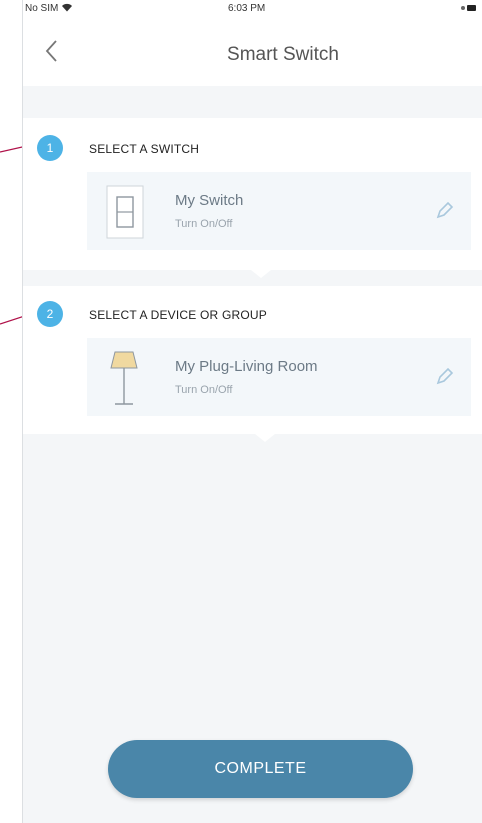 The width and height of the screenshot is (482, 823). What do you see at coordinates (50, 314) in the screenshot?
I see `step-2-badge: 2` at bounding box center [50, 314].